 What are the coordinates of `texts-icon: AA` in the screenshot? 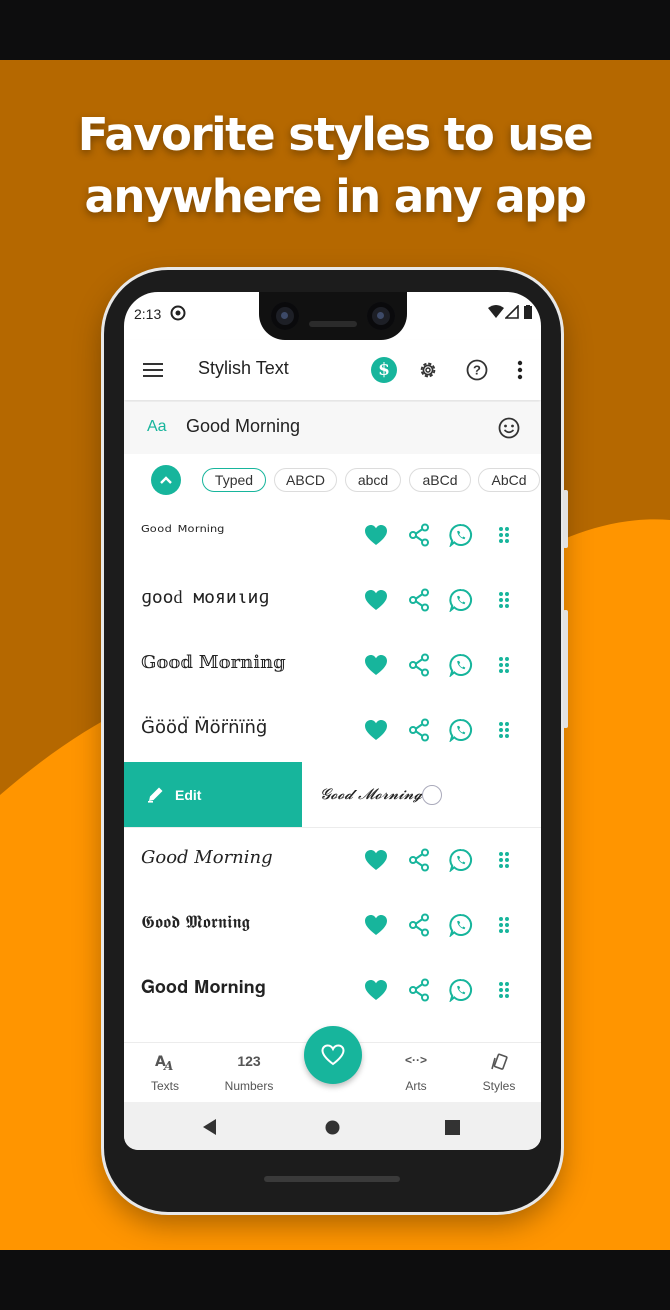 It's located at (165, 1063).